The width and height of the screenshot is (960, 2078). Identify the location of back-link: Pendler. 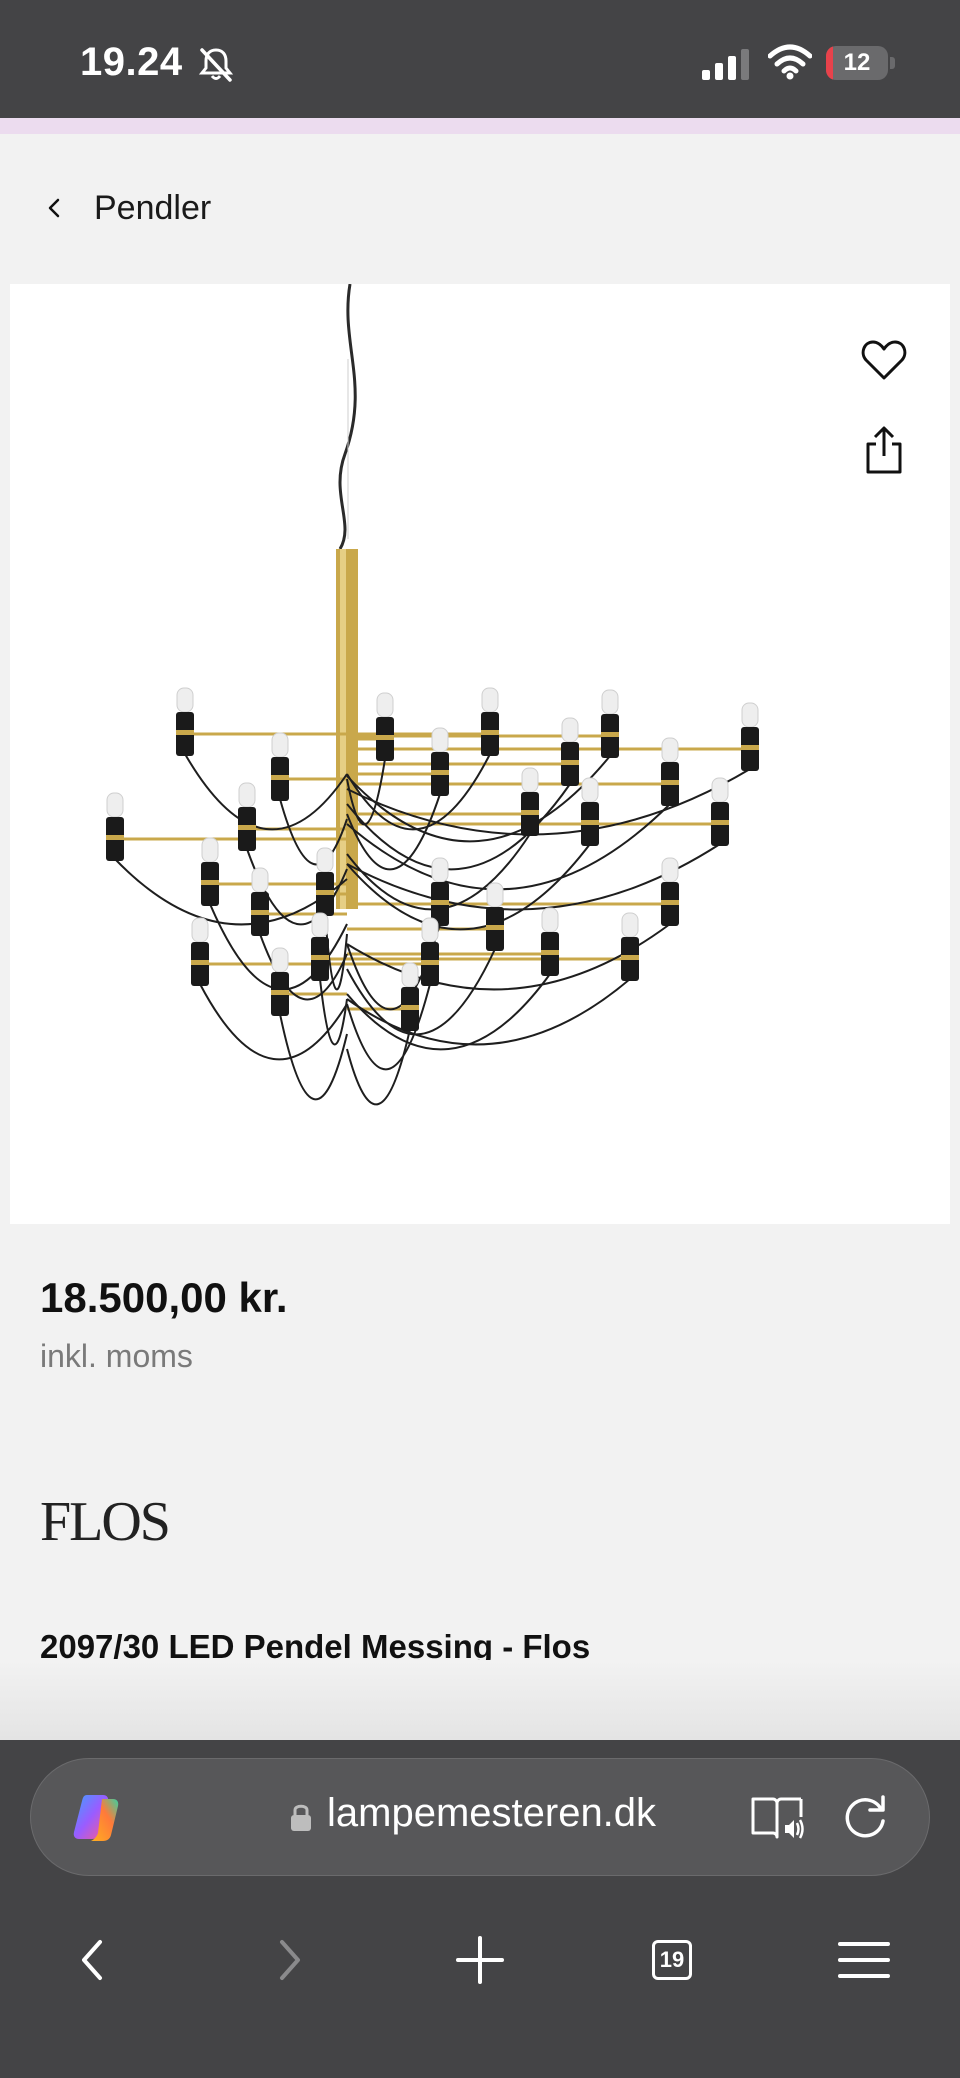
(123, 208).